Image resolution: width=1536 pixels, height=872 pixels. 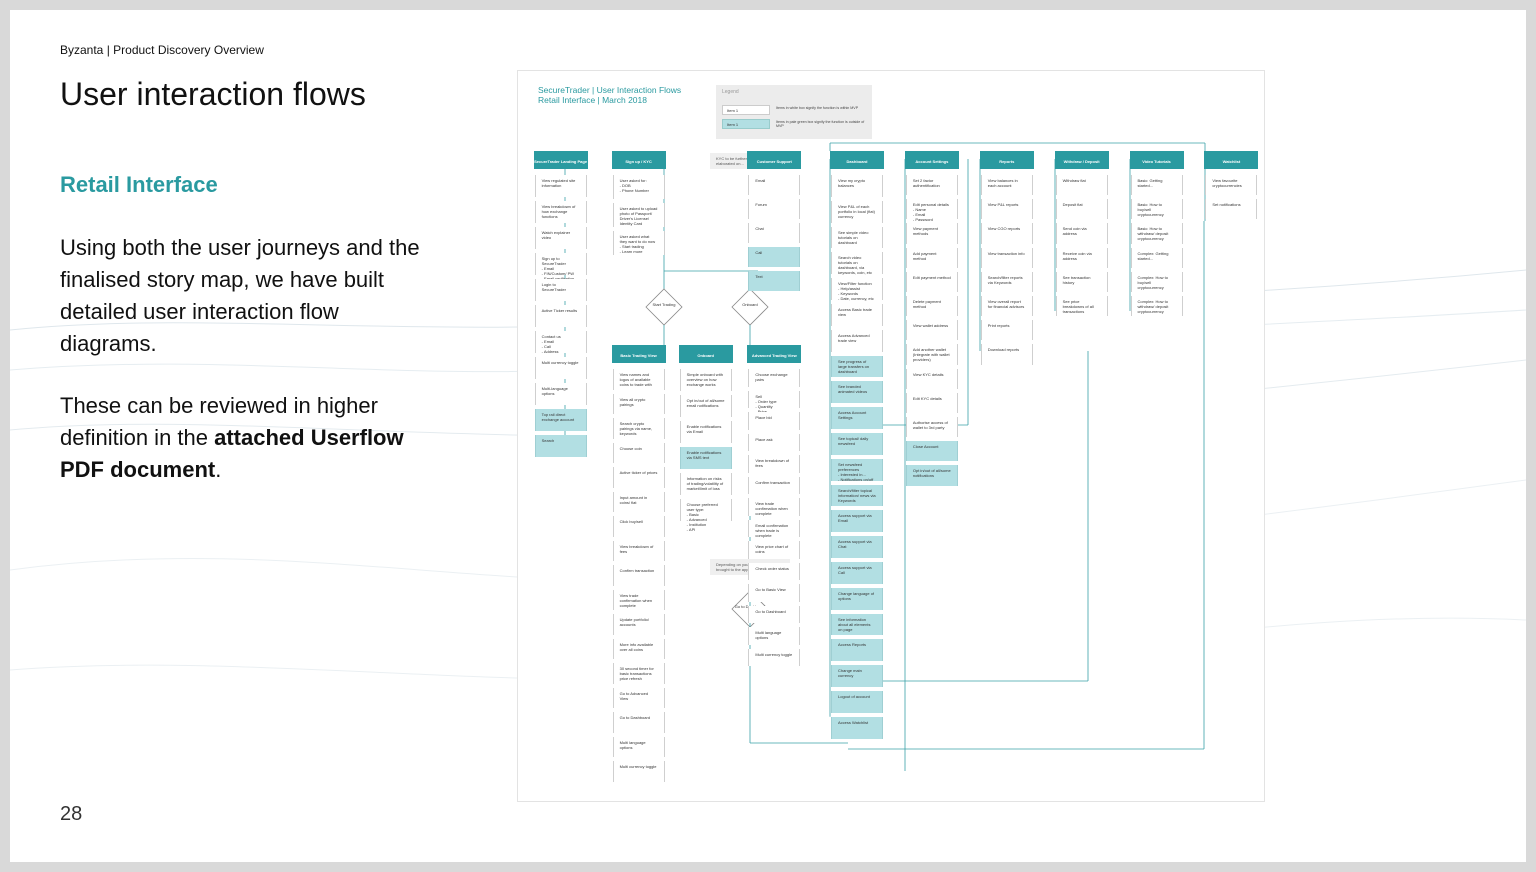 What do you see at coordinates (1006, 185) in the screenshot?
I see `flow-node: View balances in each account` at bounding box center [1006, 185].